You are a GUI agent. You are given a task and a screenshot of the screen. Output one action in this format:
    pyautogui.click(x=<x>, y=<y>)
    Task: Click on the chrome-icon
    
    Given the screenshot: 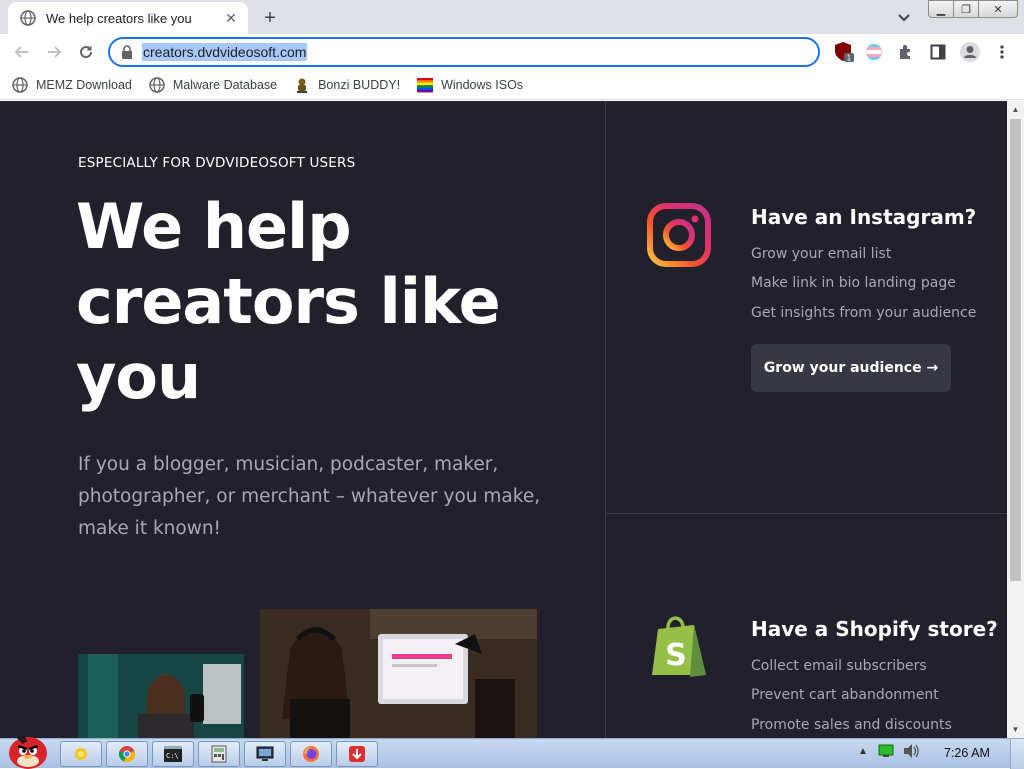 What is the action you would take?
    pyautogui.click(x=127, y=754)
    